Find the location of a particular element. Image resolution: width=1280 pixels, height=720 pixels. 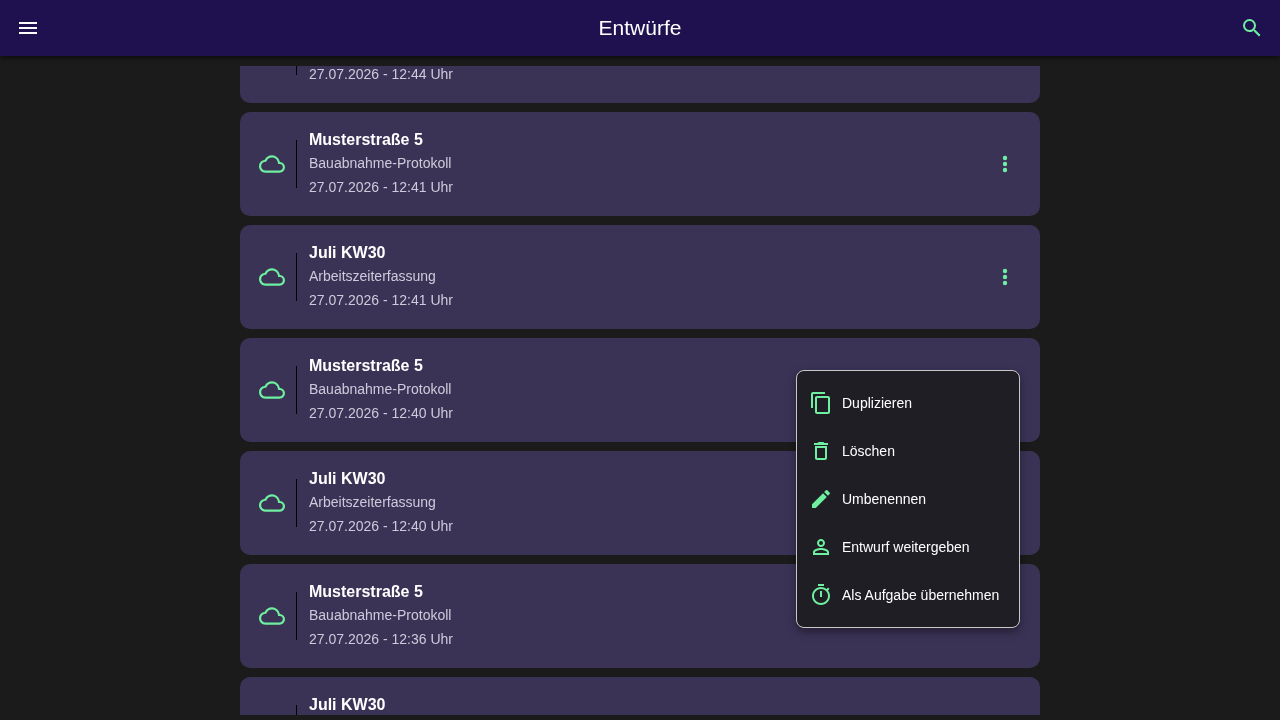

draft-card: 27.07.2026 - 12:44 Uhr is located at coordinates (640, 84).